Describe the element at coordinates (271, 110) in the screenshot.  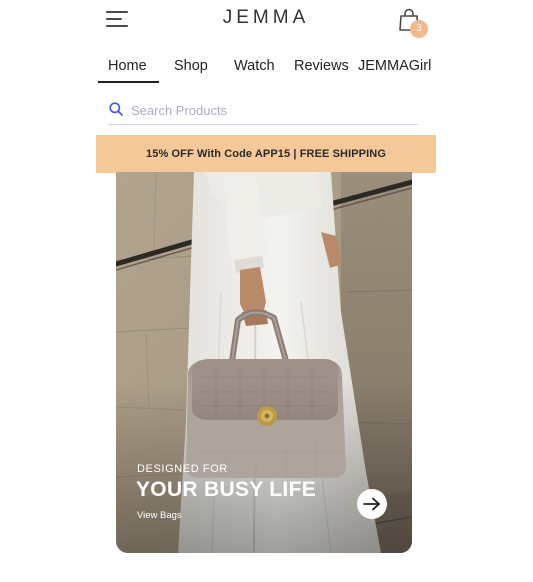
I see `search-input` at that location.